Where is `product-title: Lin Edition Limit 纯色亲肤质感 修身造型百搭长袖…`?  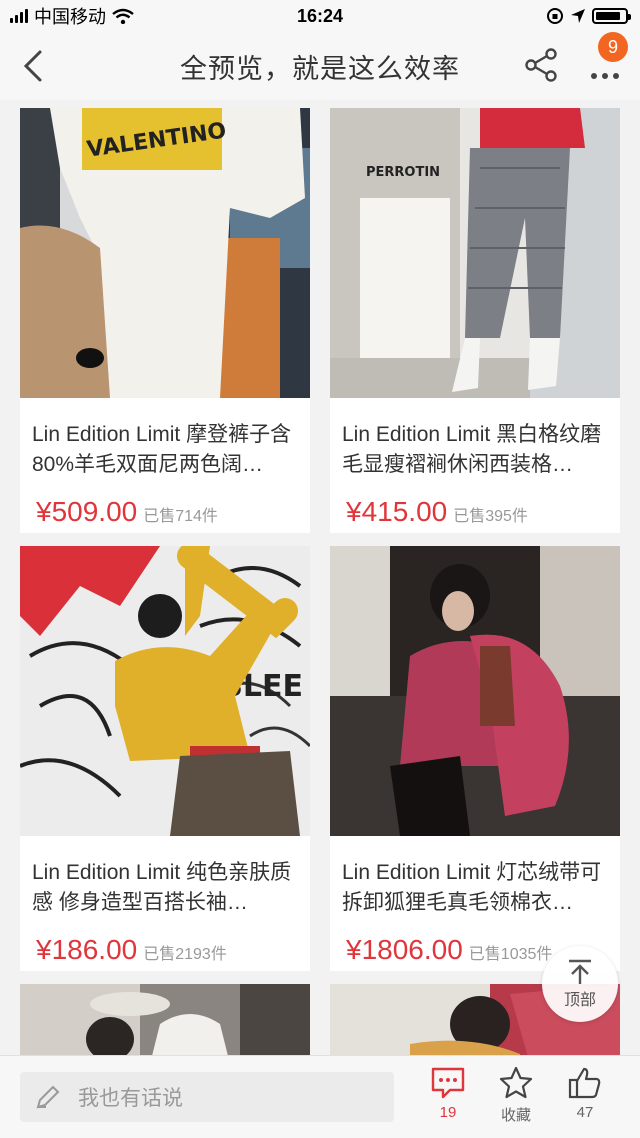 product-title: Lin Edition Limit 纯色亲肤质感 修身造型百搭长袖… is located at coordinates (168, 888).